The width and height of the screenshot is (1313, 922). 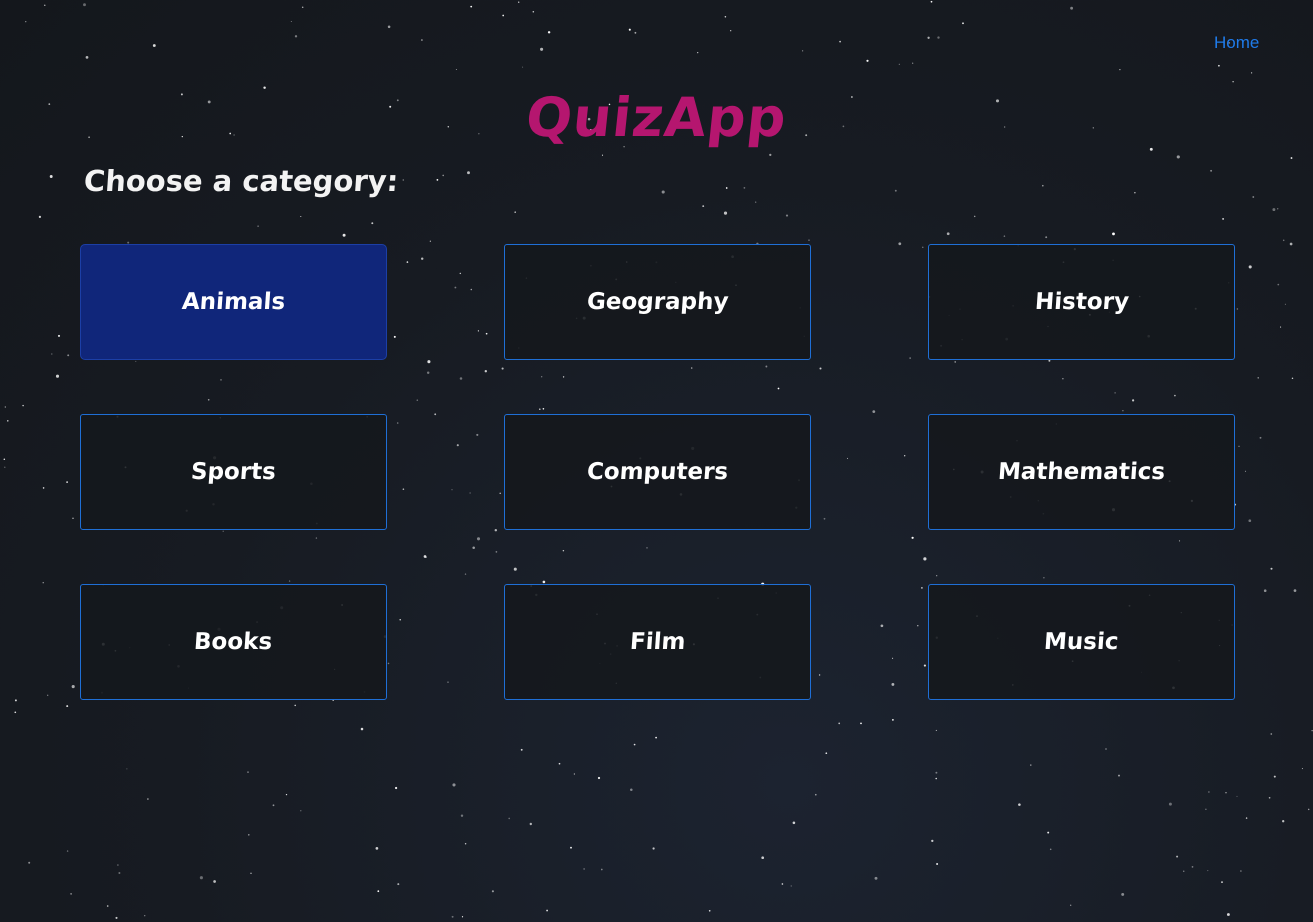 I want to click on category-label: Film, so click(x=657, y=642).